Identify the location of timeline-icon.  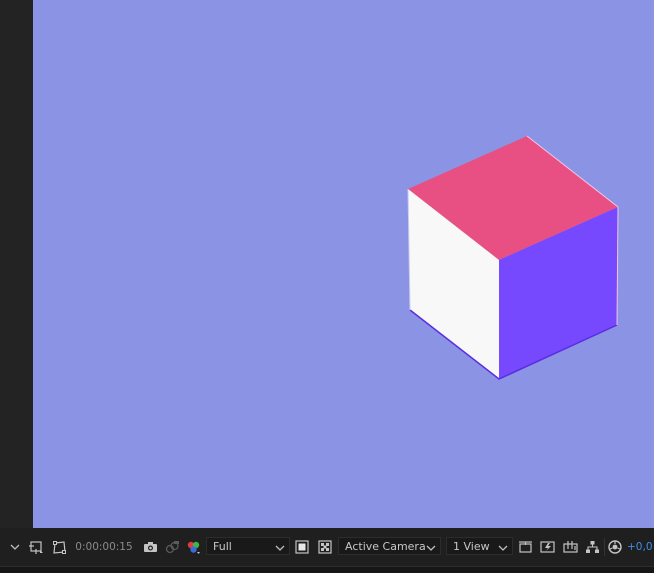
(570, 547).